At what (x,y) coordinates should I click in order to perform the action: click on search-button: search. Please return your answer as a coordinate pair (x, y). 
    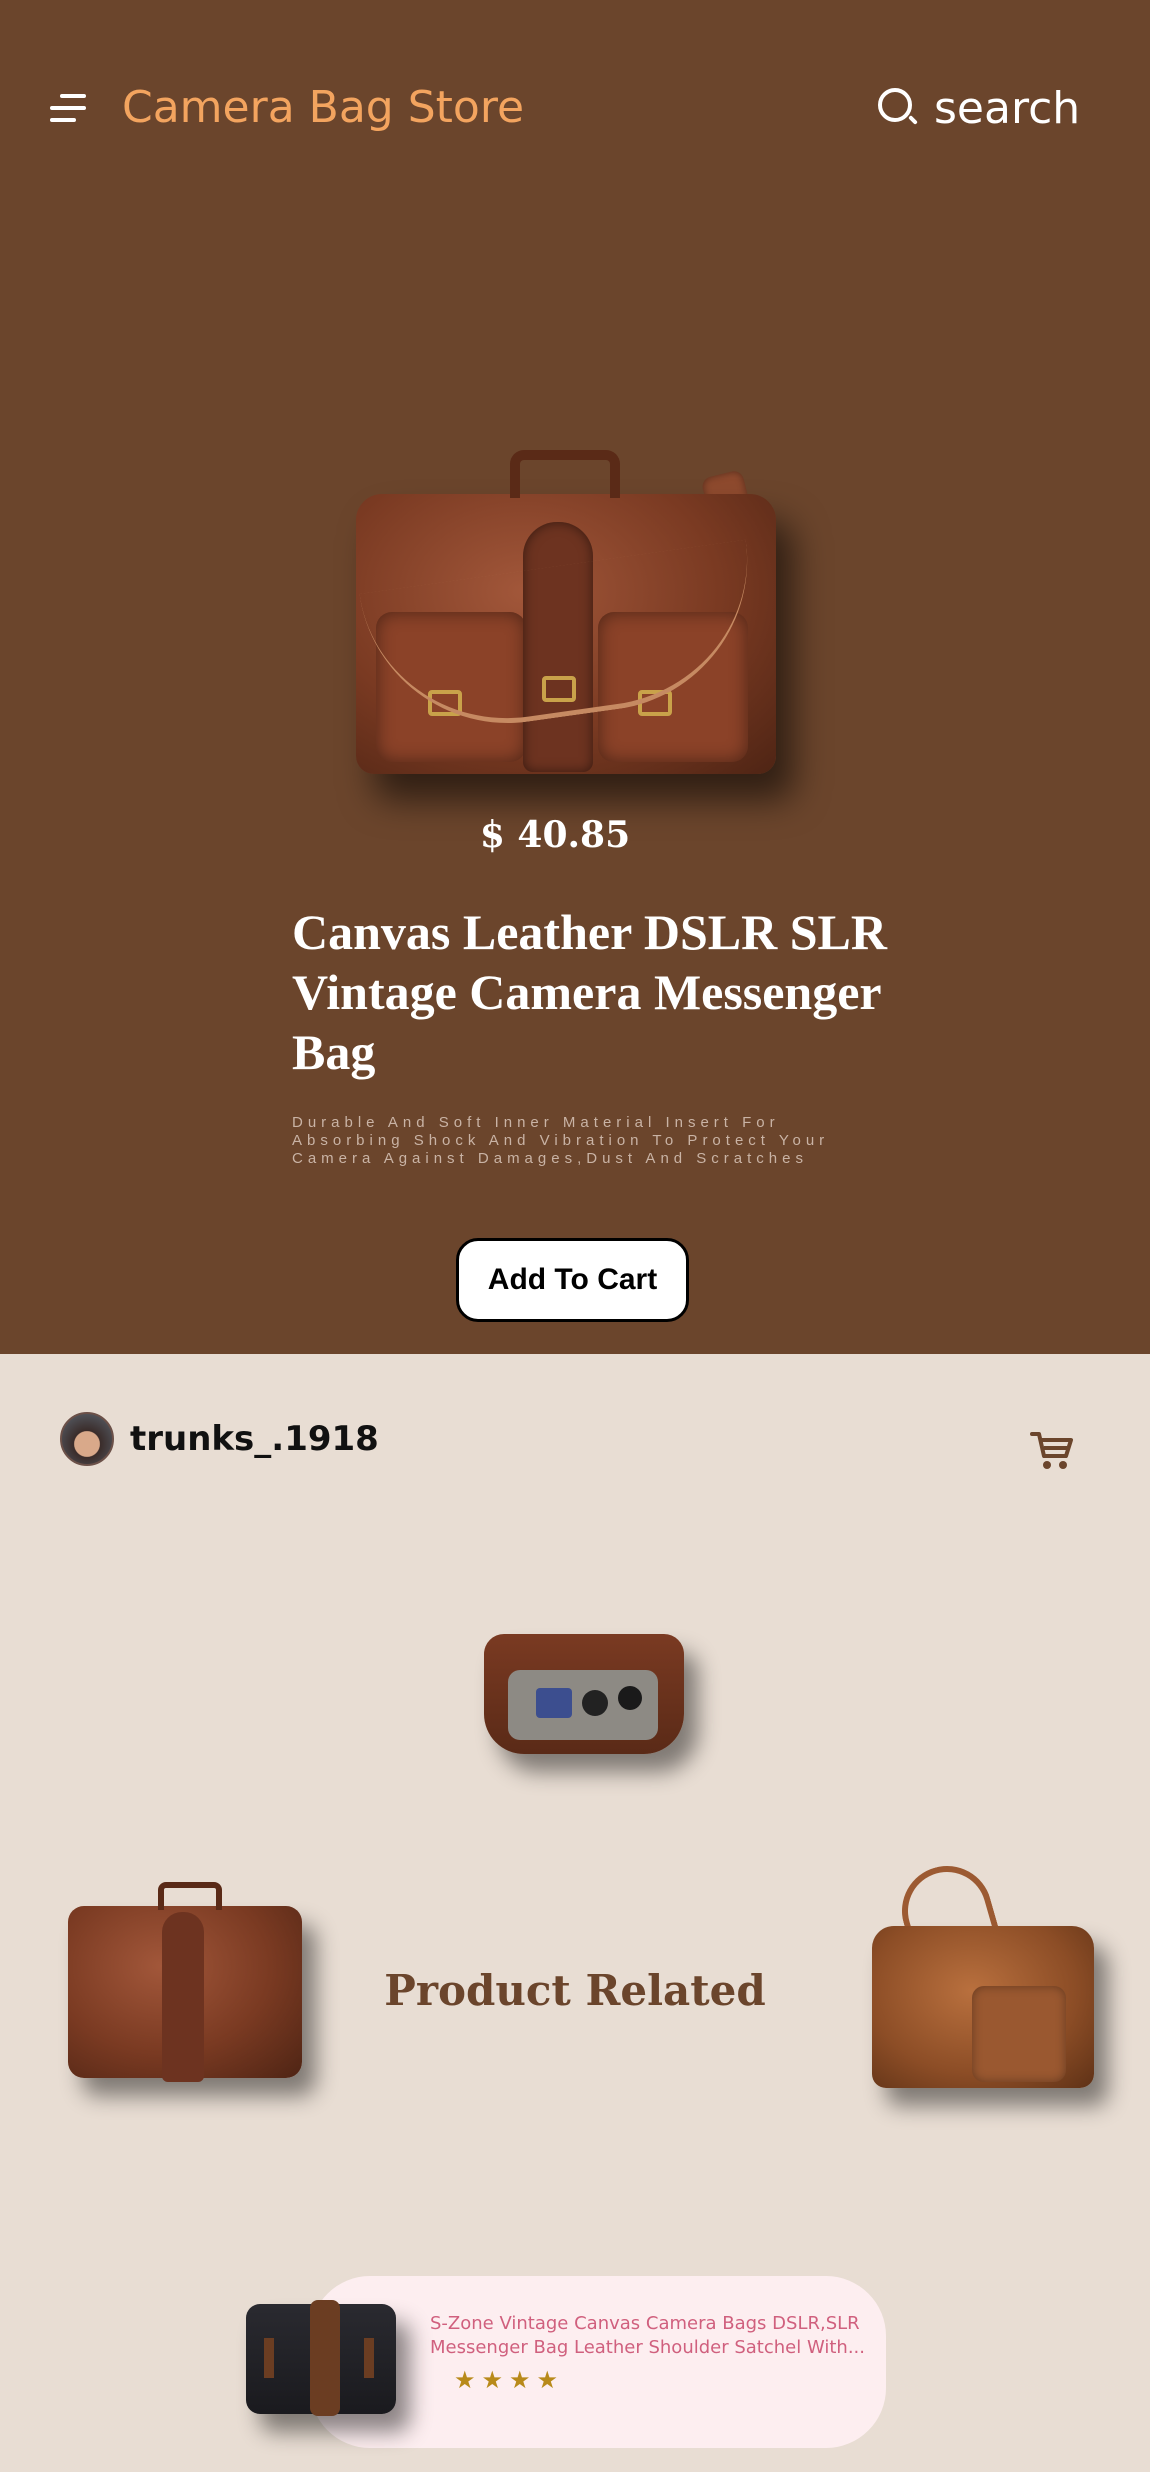
    Looking at the image, I should click on (979, 108).